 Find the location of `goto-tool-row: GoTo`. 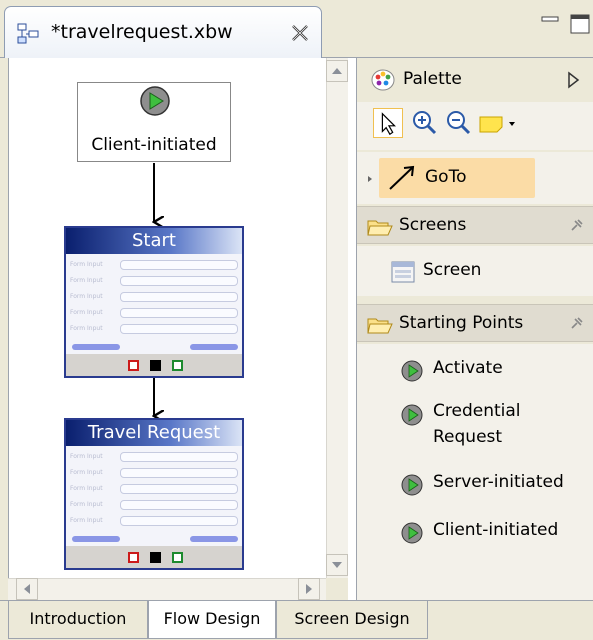

goto-tool-row: GoTo is located at coordinates (475, 178).